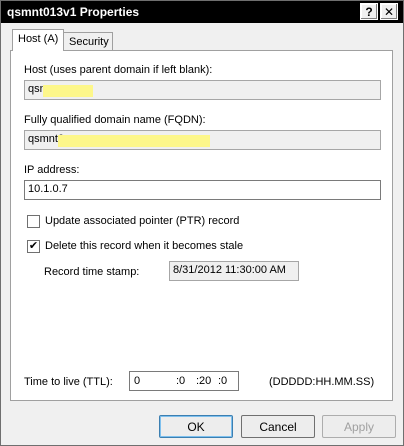 The height and width of the screenshot is (446, 404). Describe the element at coordinates (196, 426) in the screenshot. I see `ok-button: OK` at that location.